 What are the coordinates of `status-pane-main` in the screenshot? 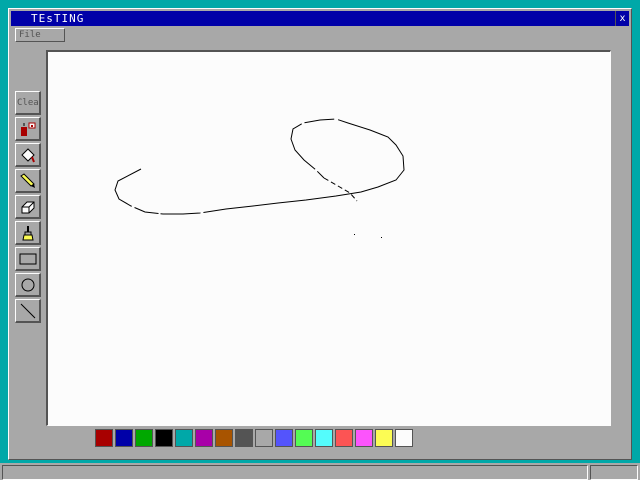 It's located at (295, 472).